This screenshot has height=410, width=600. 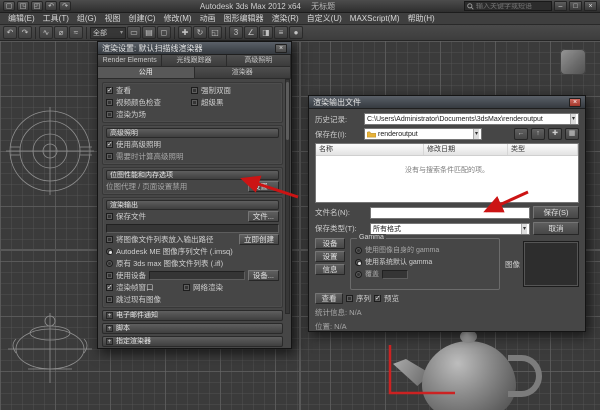 What do you see at coordinates (200, 32) in the screenshot?
I see `select-rotate-icon: ↻` at bounding box center [200, 32].